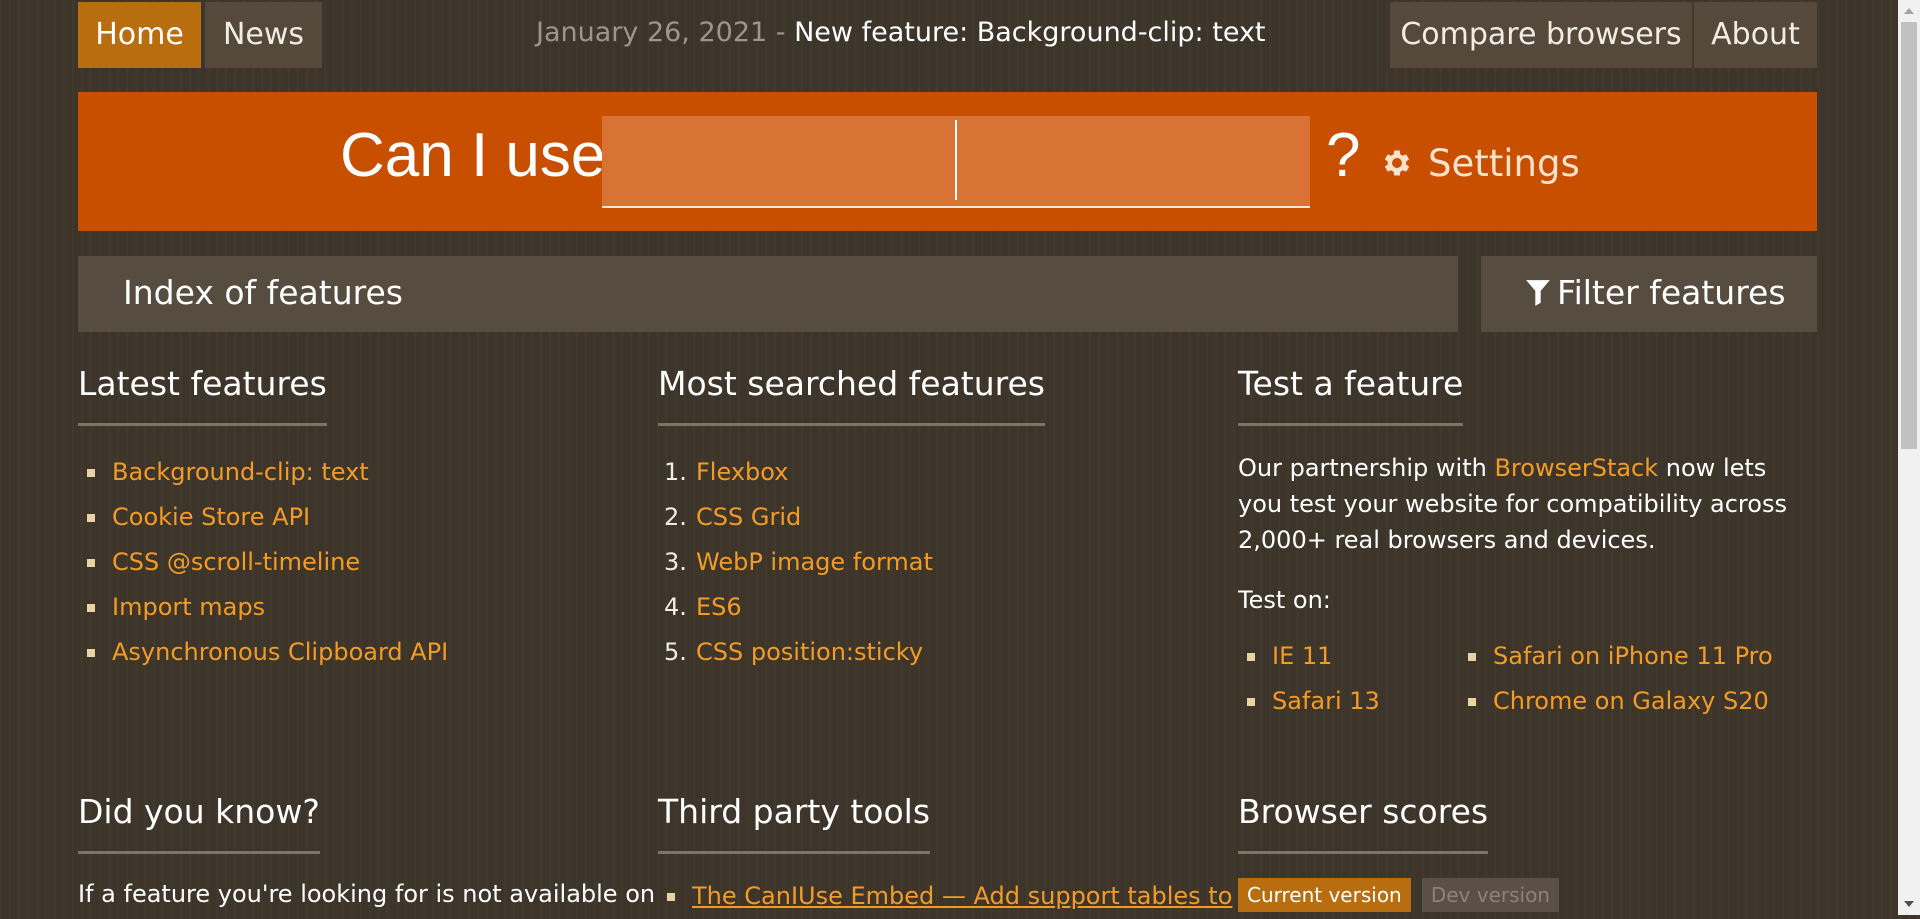 The image size is (1920, 919). What do you see at coordinates (199, 823) in the screenshot?
I see `did-you-know-heading: Did you know?` at bounding box center [199, 823].